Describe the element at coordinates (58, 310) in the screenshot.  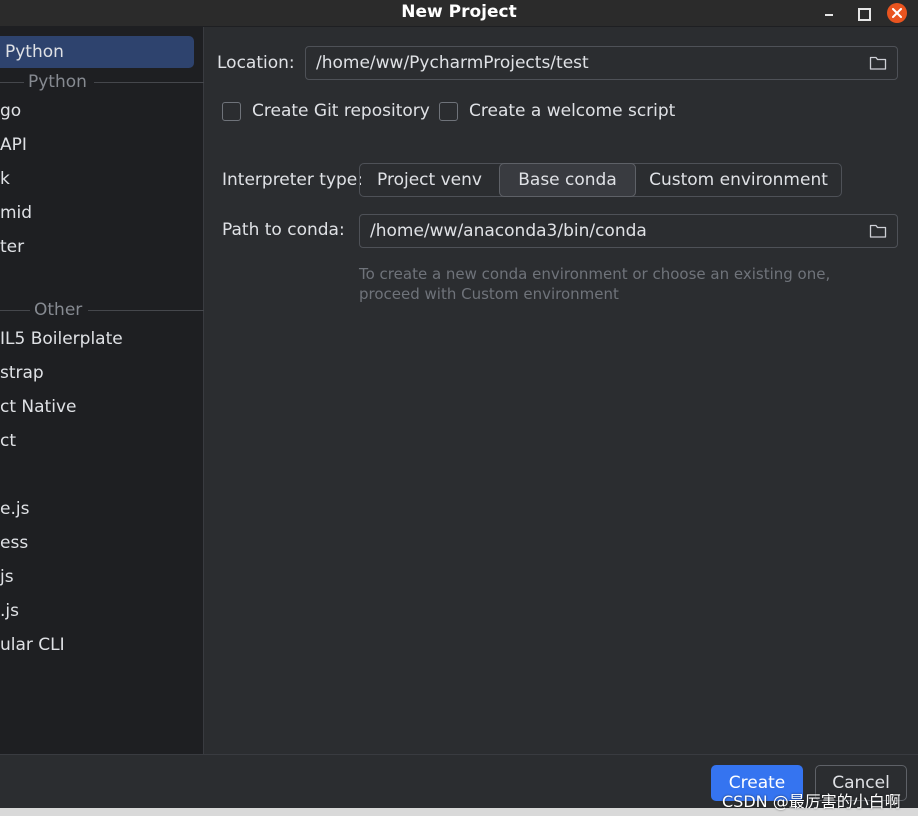
I see `section-header-label: Other` at that location.